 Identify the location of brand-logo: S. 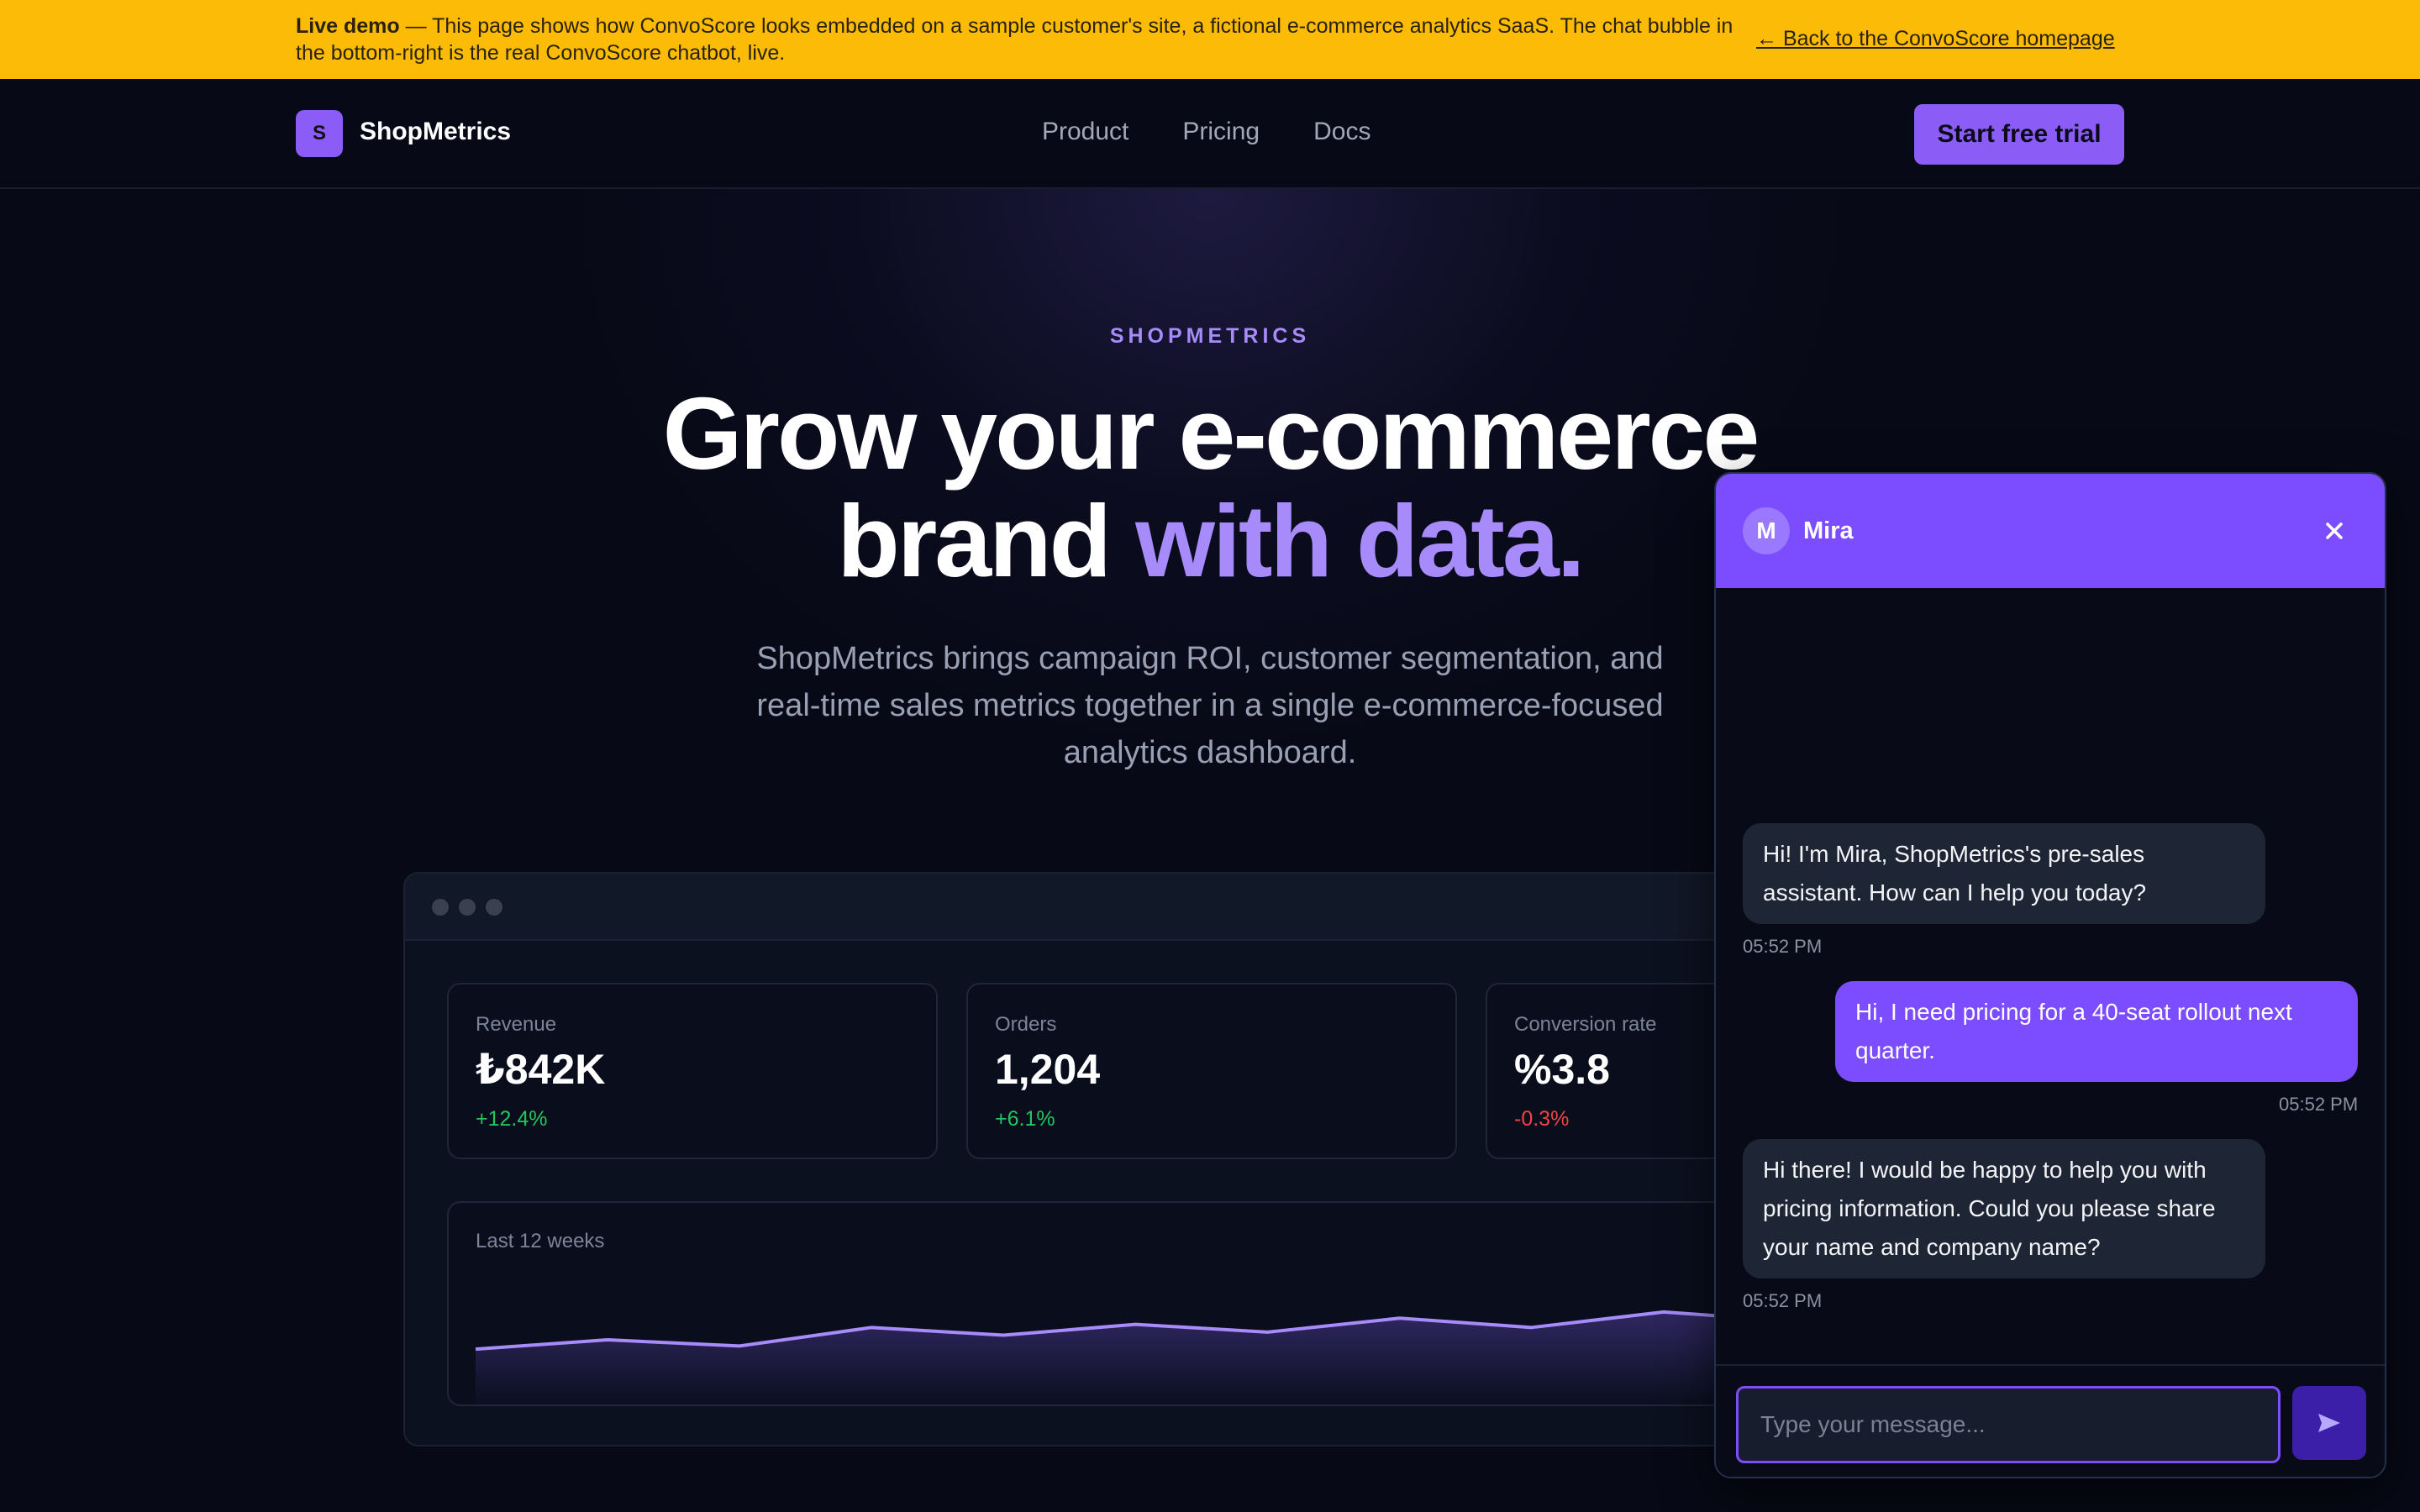
(319, 133).